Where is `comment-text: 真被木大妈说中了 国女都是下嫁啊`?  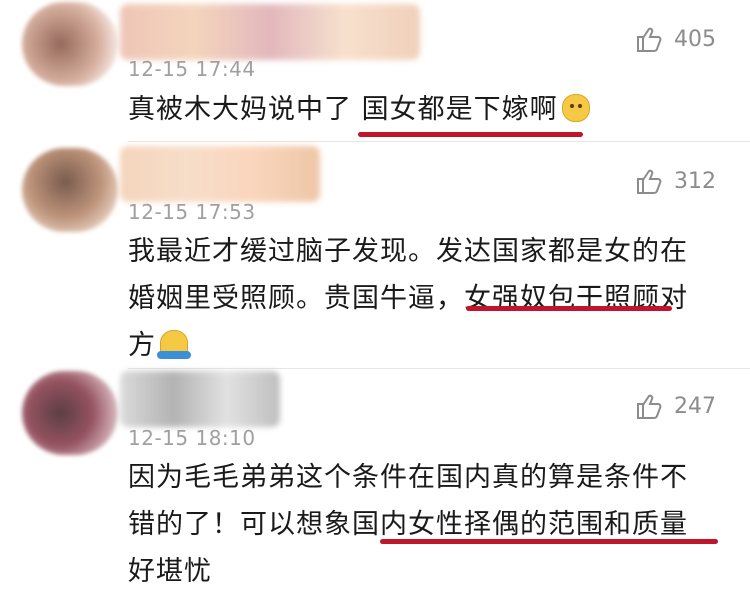
comment-text: 真被木大妈说中了 国女都是下嫁啊 is located at coordinates (428, 109).